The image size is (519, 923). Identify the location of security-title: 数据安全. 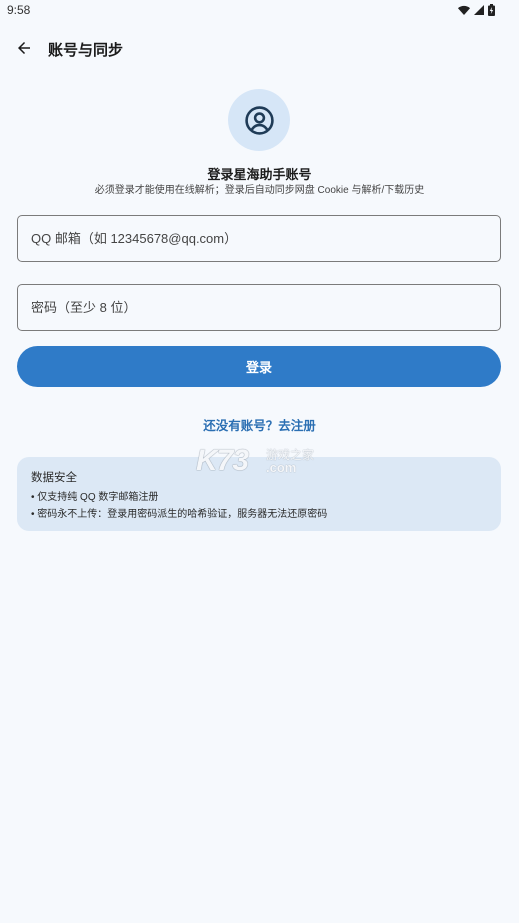
(54, 478).